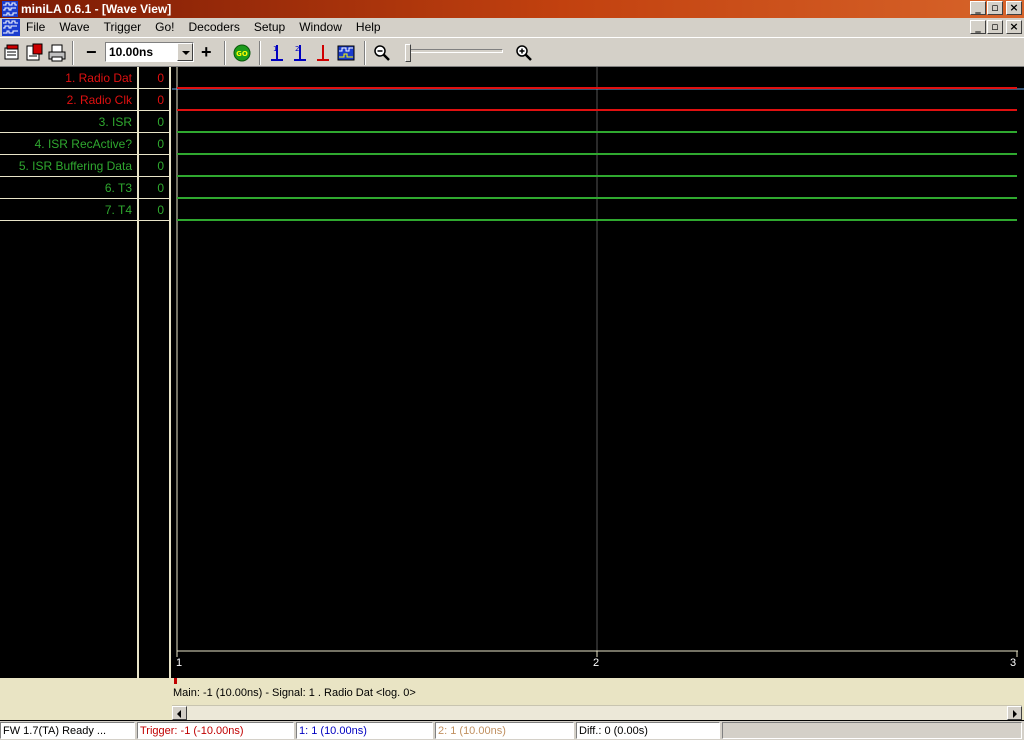 Image resolution: width=1024 pixels, height=740 pixels. What do you see at coordinates (68, 122) in the screenshot?
I see `signal-row: 3. ISR` at bounding box center [68, 122].